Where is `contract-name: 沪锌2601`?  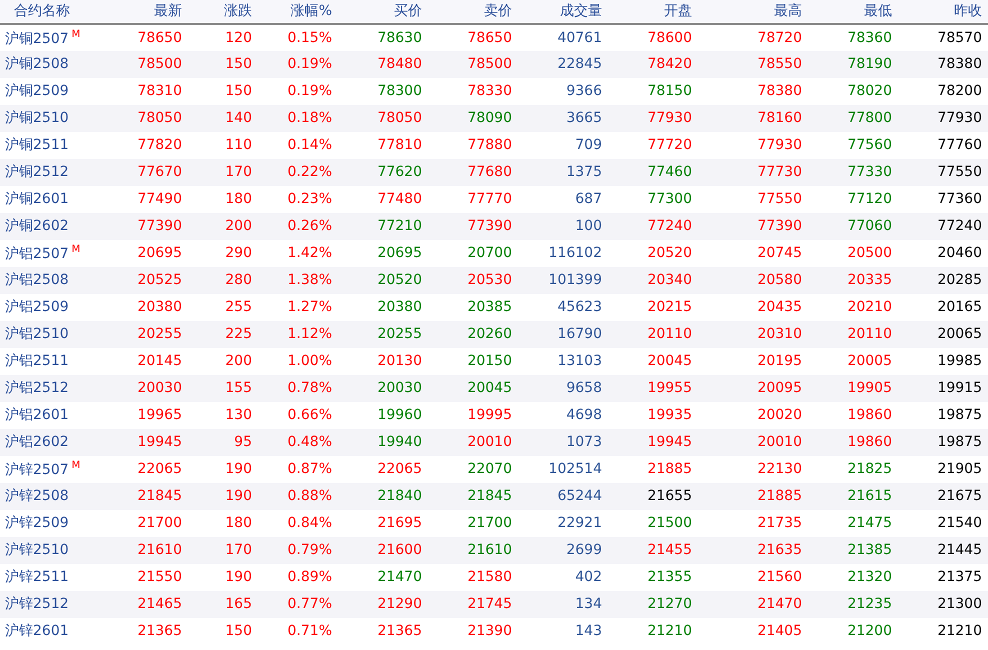 contract-name: 沪锌2601 is located at coordinates (37, 631).